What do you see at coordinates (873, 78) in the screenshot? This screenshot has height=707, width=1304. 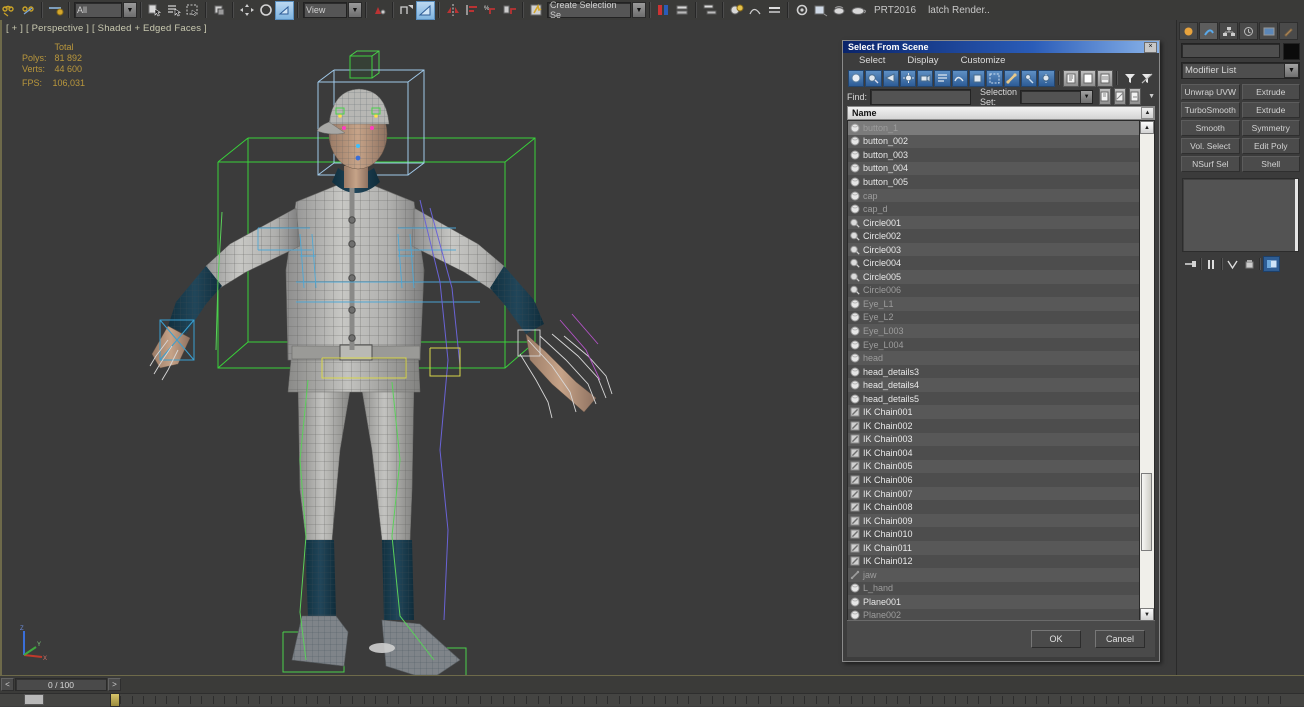 I see `display-geometry-icon` at bounding box center [873, 78].